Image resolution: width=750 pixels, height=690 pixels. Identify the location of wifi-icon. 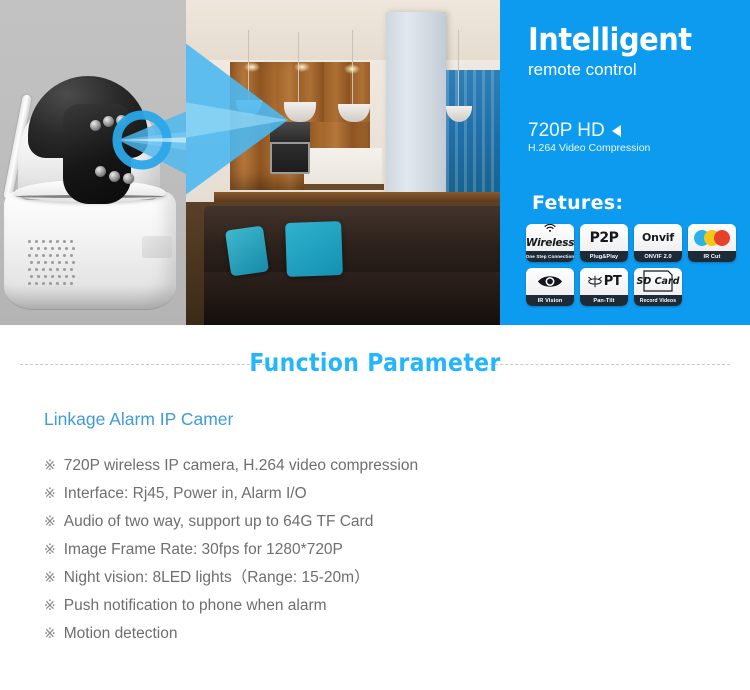
(550, 228).